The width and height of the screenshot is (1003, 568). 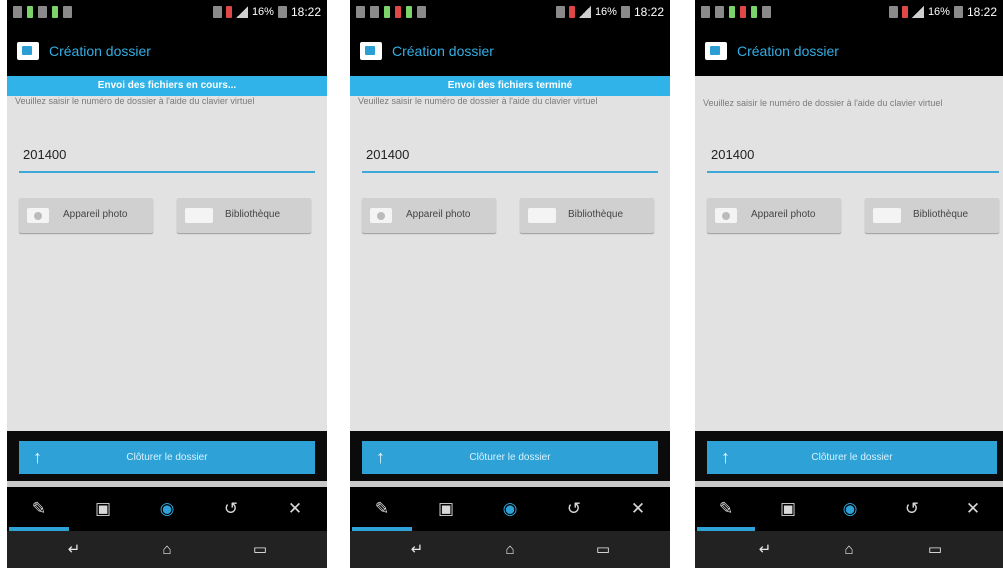 I want to click on recent-apps-icon: ▭, so click(x=260, y=549).